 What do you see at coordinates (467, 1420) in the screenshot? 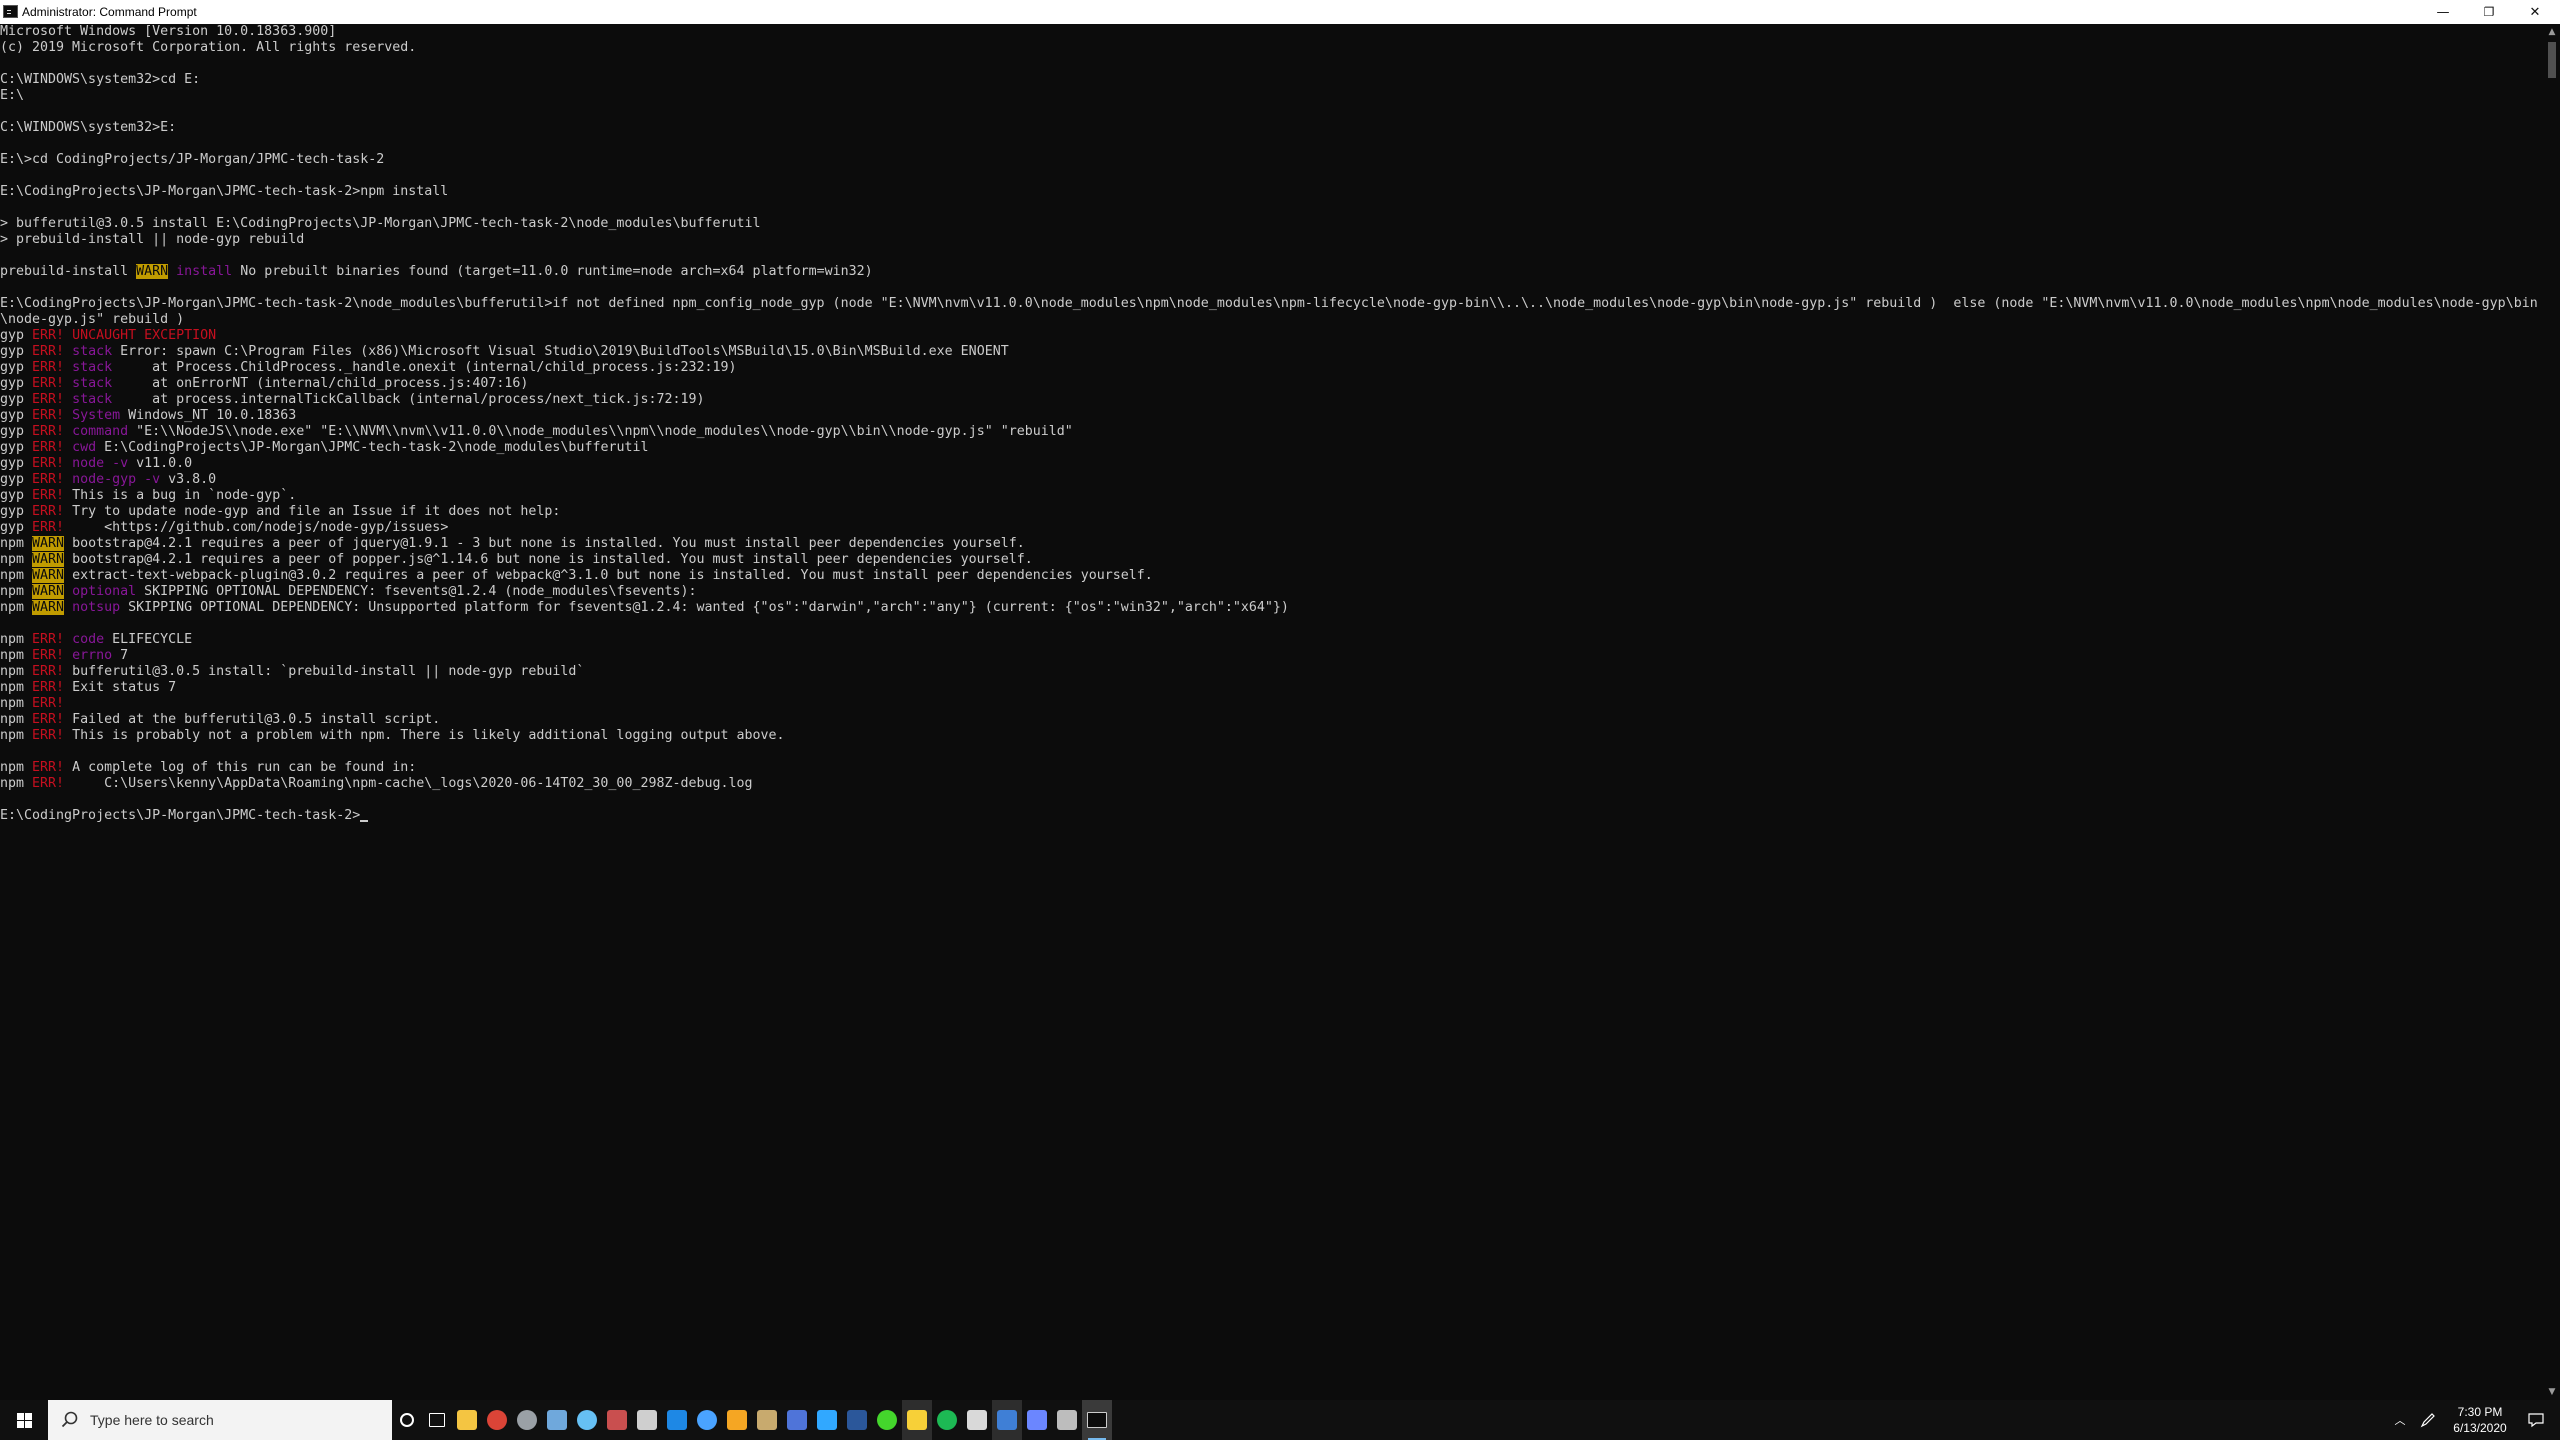
I see `taskbar-app-file-explorer` at bounding box center [467, 1420].